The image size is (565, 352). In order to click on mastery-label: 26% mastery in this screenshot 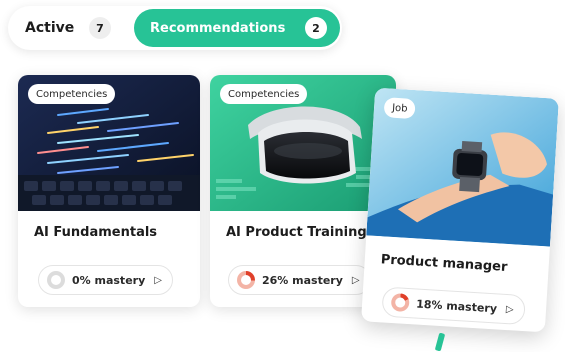, I will do `click(302, 280)`.